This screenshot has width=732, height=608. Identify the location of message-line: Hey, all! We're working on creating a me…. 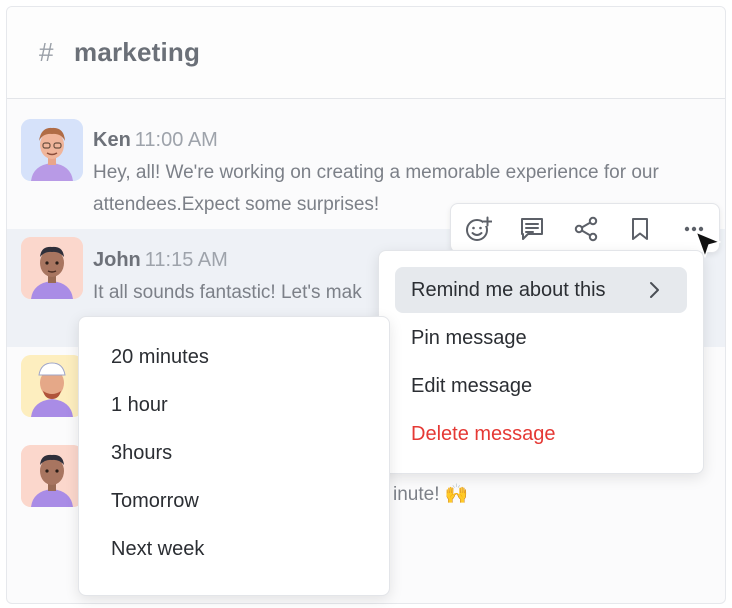
(376, 172).